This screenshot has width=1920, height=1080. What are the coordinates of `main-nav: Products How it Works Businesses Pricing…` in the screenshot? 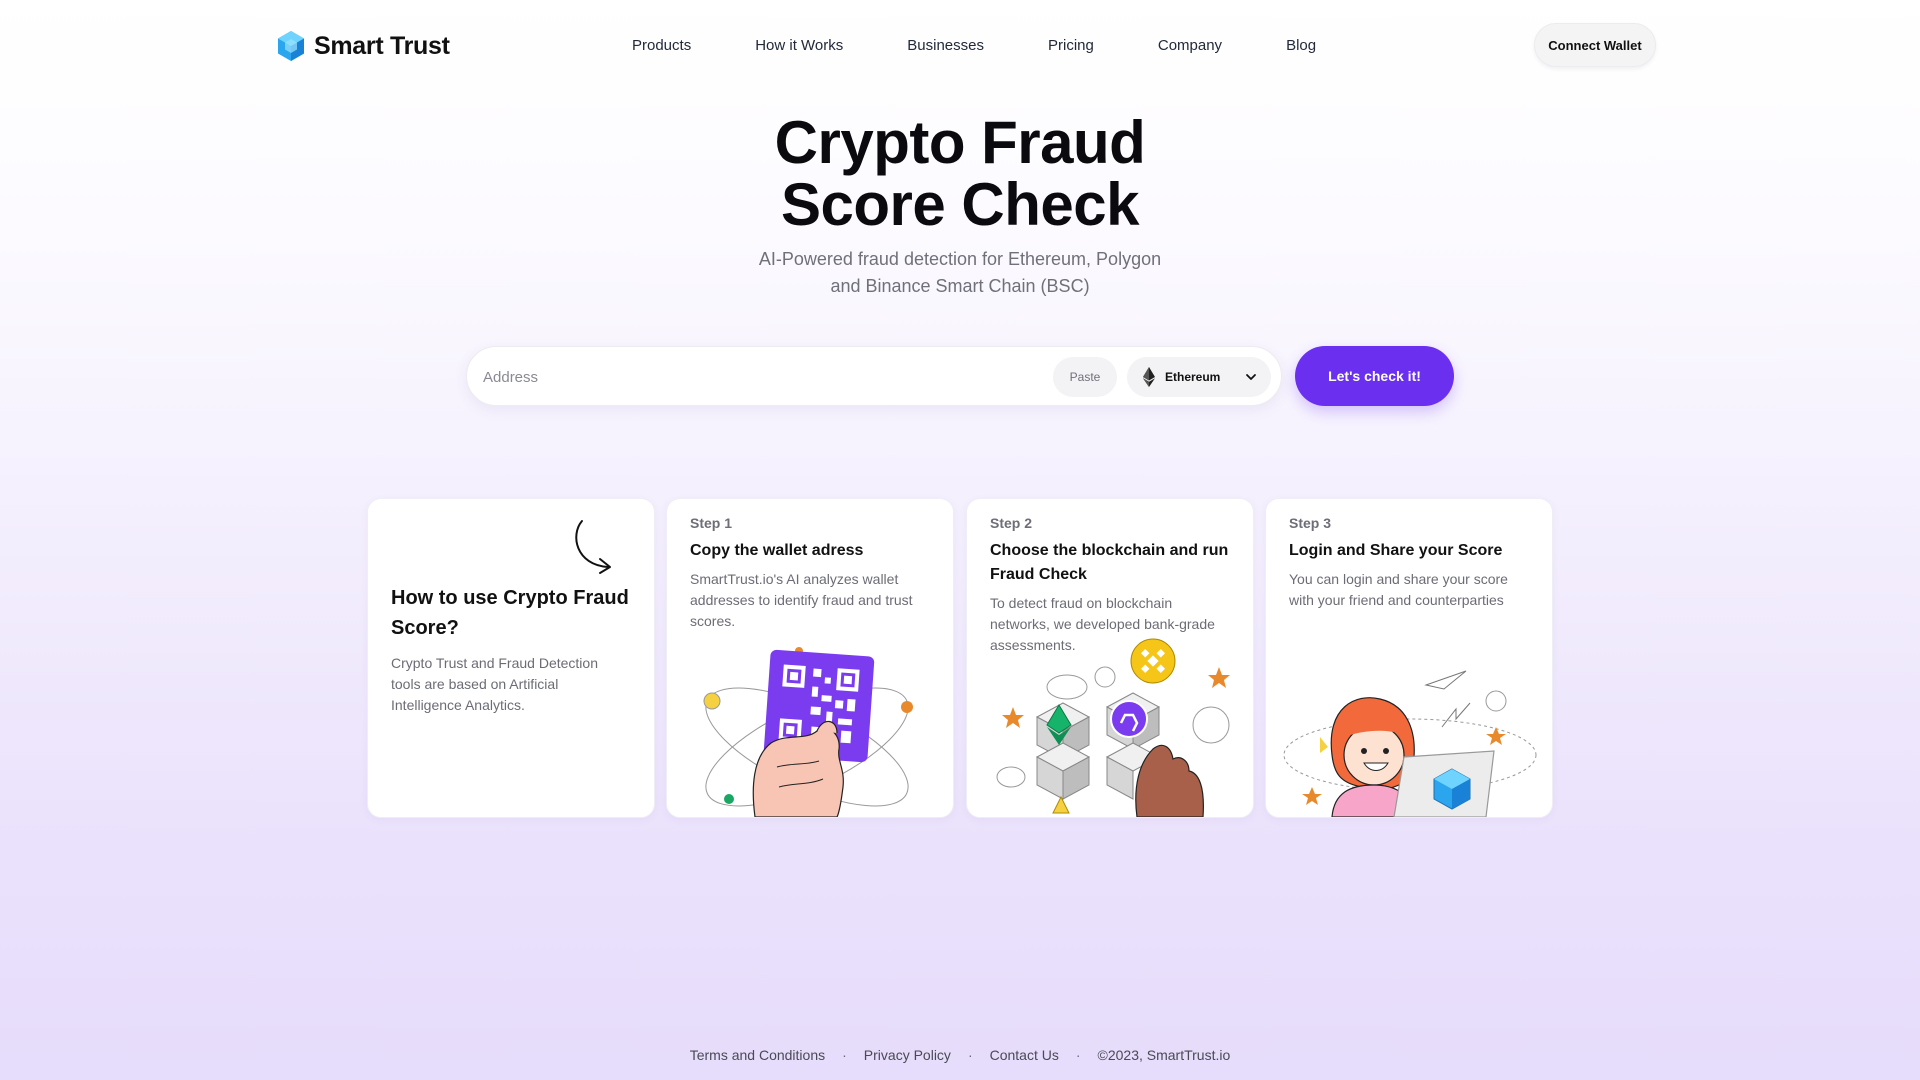 It's located at (1006, 45).